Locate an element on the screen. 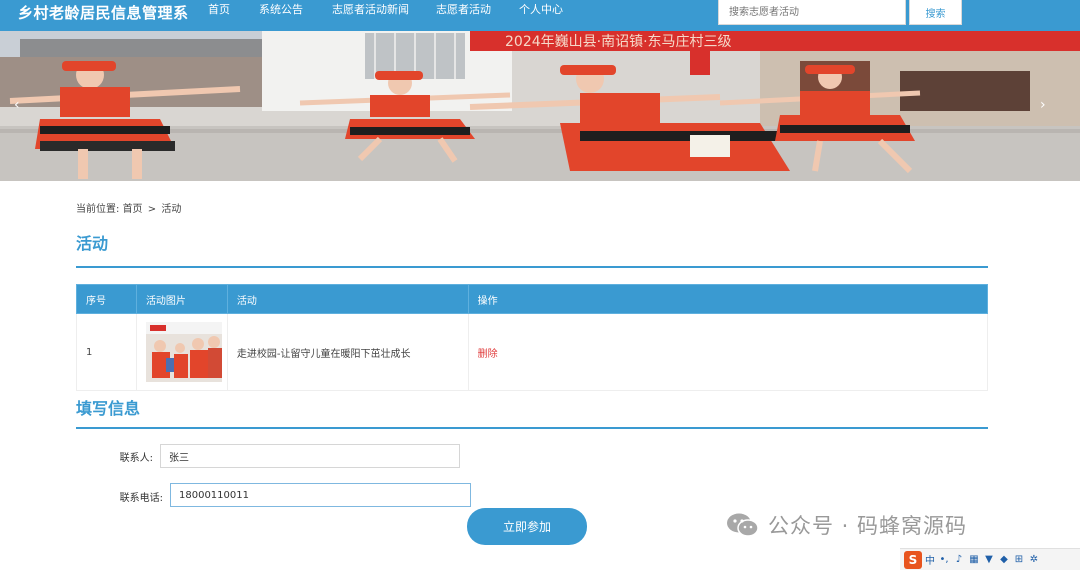 The height and width of the screenshot is (570, 1080). site-title: 乡村老龄居民信息管理系 is located at coordinates (103, 13).